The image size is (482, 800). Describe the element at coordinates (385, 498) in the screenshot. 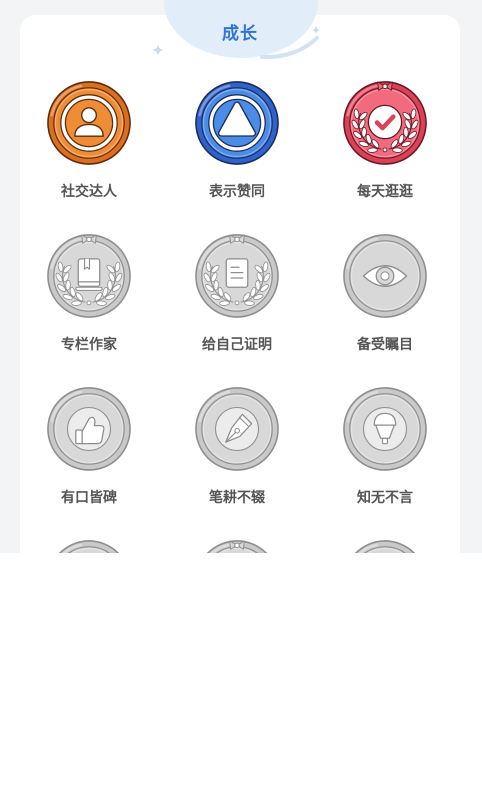

I see `badge-label: 知无不言` at that location.